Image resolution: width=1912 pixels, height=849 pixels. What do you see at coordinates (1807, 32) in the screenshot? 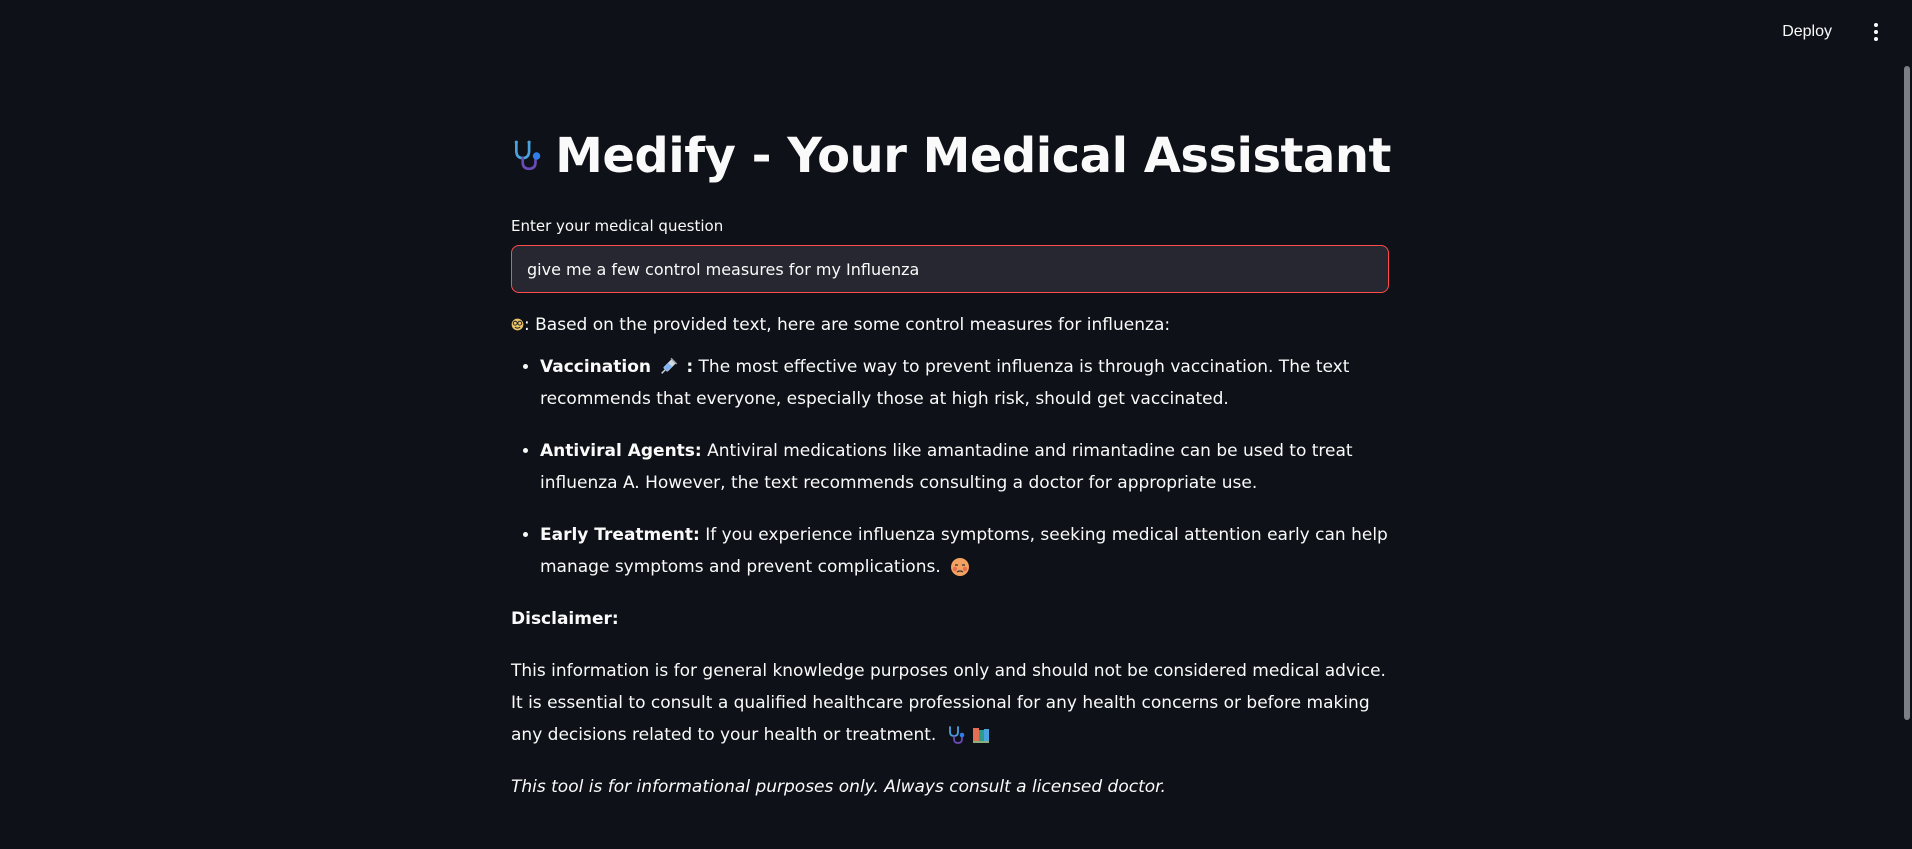
I see `deploy-button: Deploy` at bounding box center [1807, 32].